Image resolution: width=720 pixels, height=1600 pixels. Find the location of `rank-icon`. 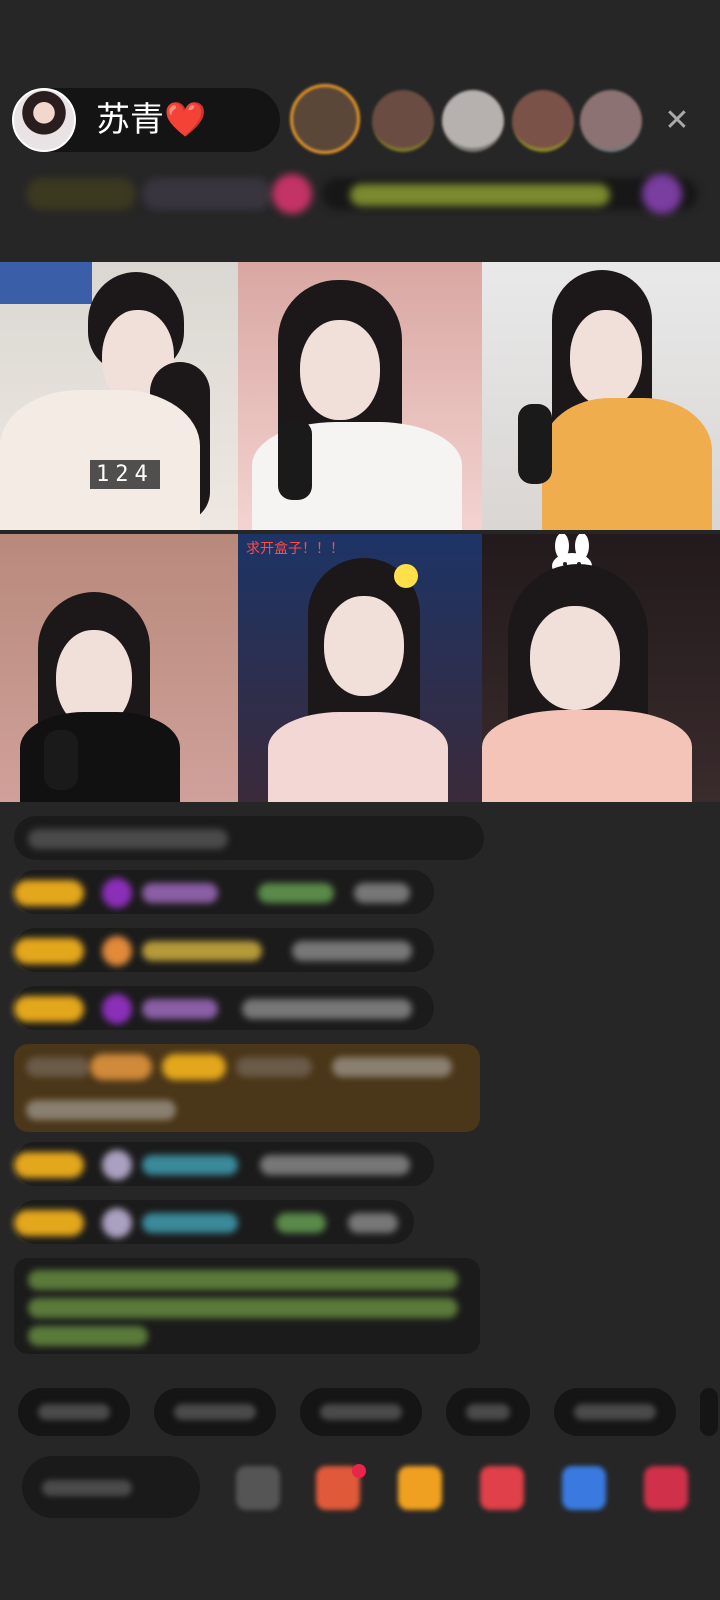

rank-icon is located at coordinates (584, 1488).